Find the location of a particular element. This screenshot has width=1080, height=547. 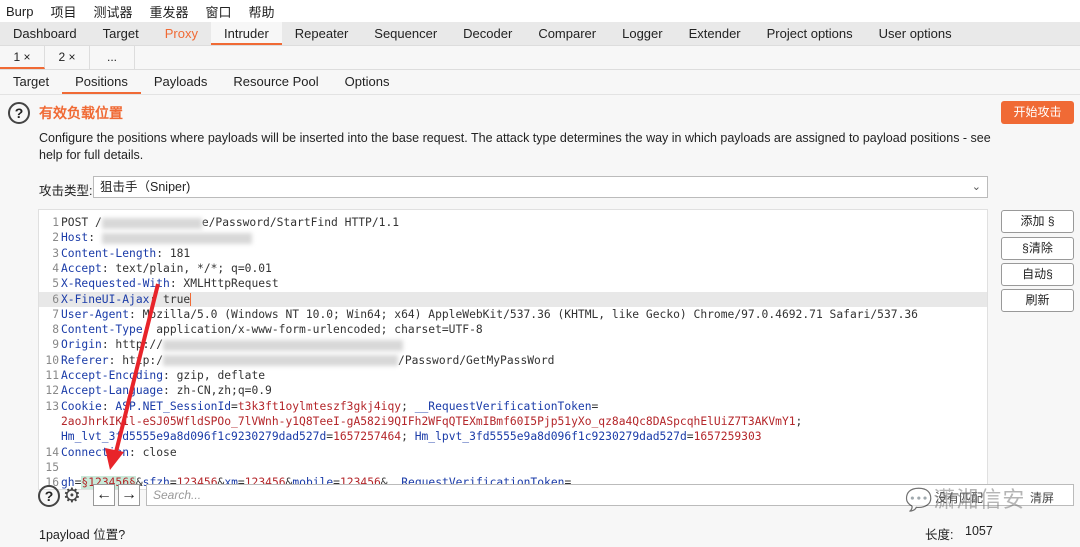

annotation-arrow is located at coordinates (132, 376).